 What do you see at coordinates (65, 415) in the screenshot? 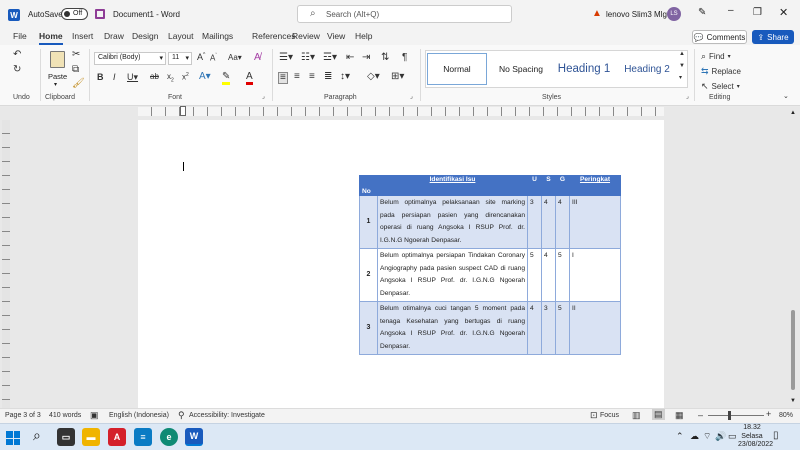
I see `word-count: 410 words` at bounding box center [65, 415].